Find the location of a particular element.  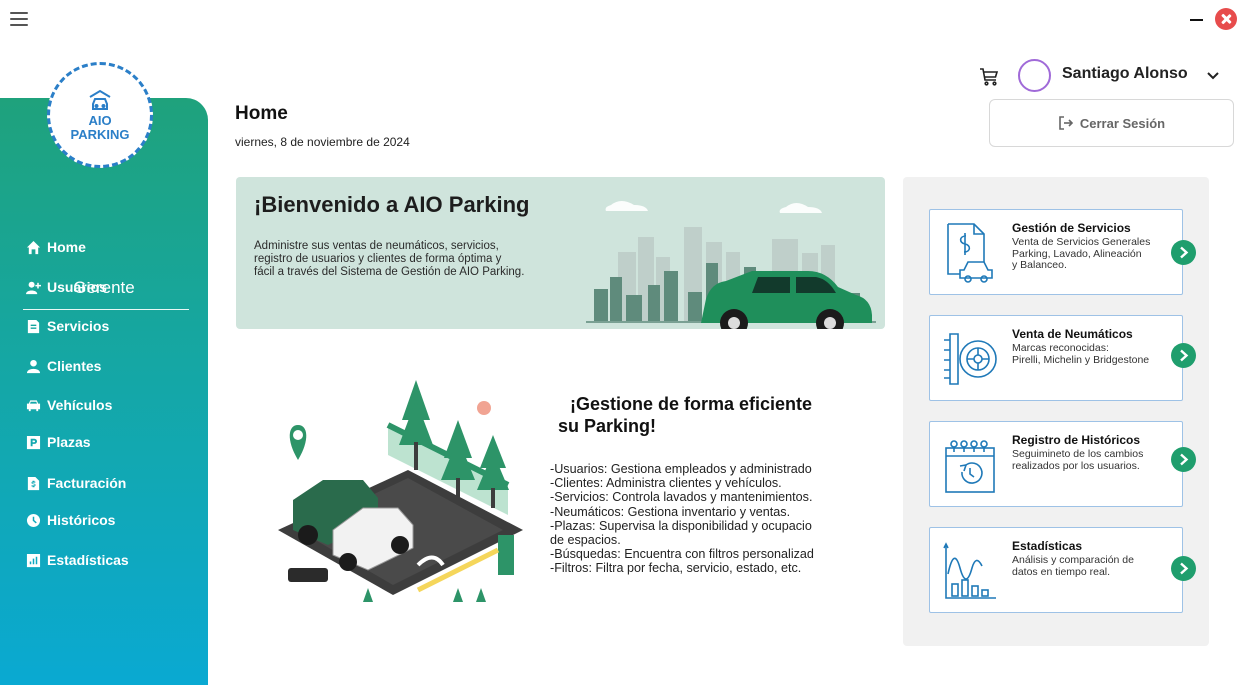

city-car-illustration is located at coordinates (731, 265).